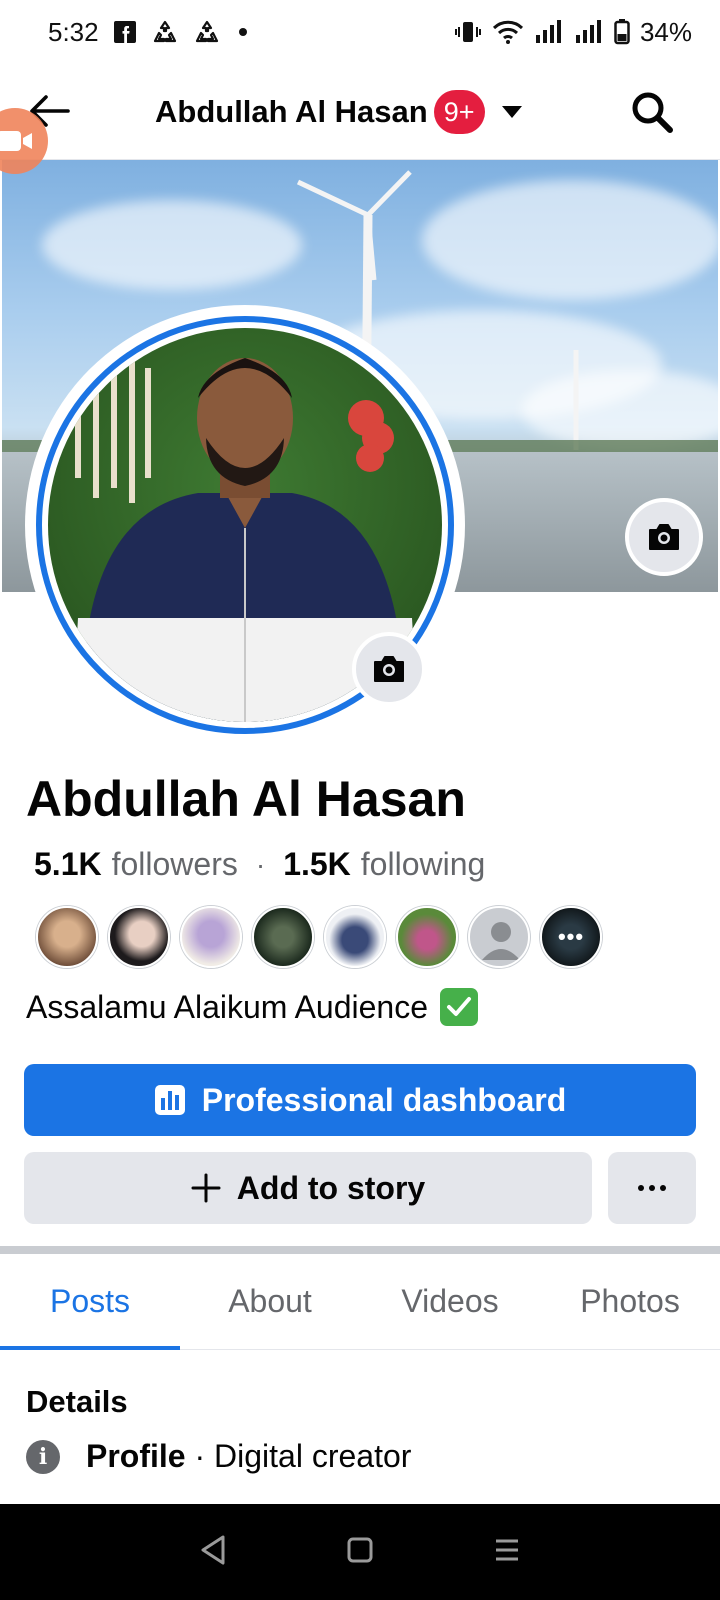 Image resolution: width=720 pixels, height=1600 pixels. I want to click on search-button, so click(652, 112).